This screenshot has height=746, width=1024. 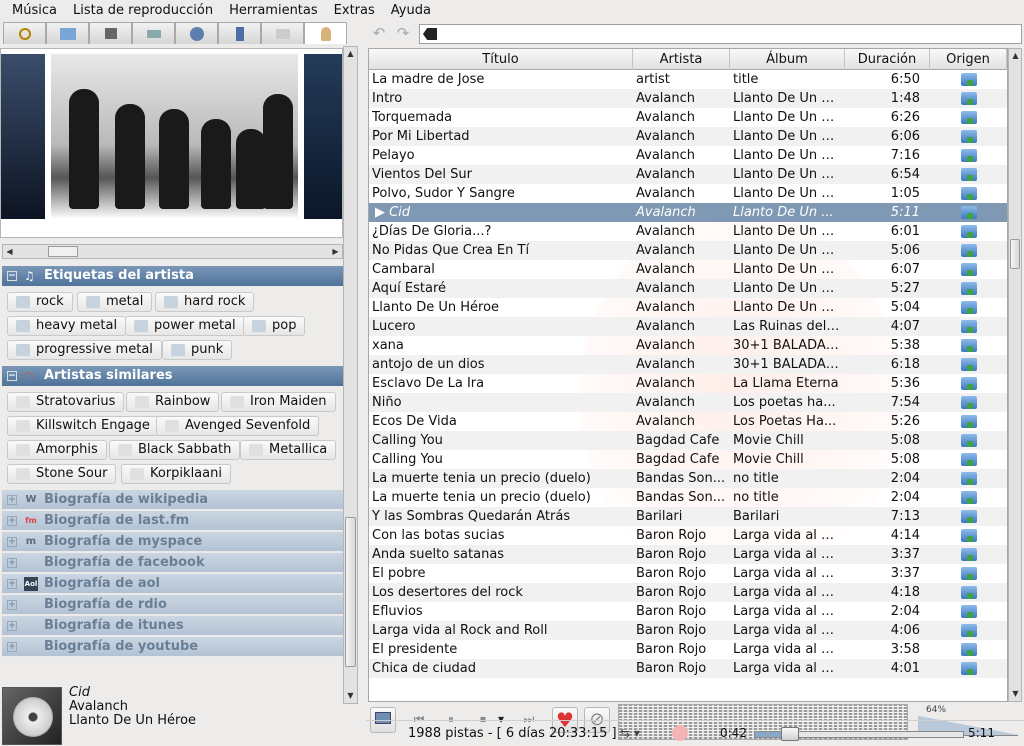 What do you see at coordinates (282, 33) in the screenshot?
I see `tab-playlists` at bounding box center [282, 33].